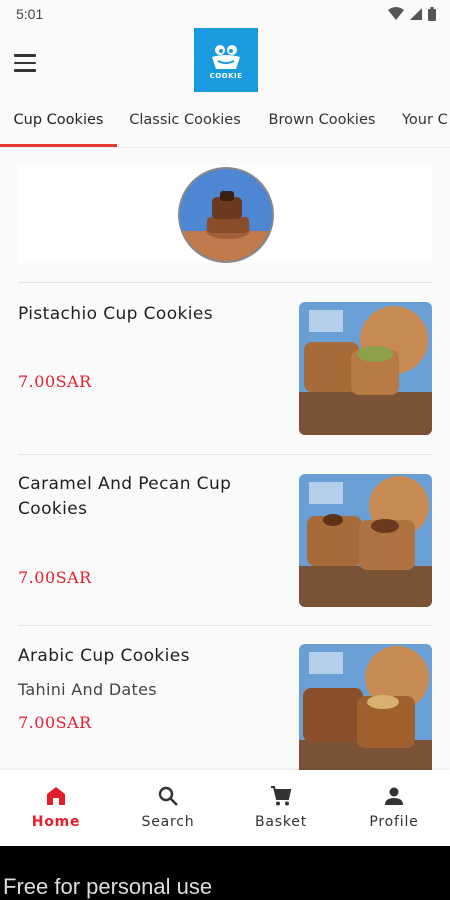 The image size is (450, 900). What do you see at coordinates (394, 796) in the screenshot?
I see `person-icon` at bounding box center [394, 796].